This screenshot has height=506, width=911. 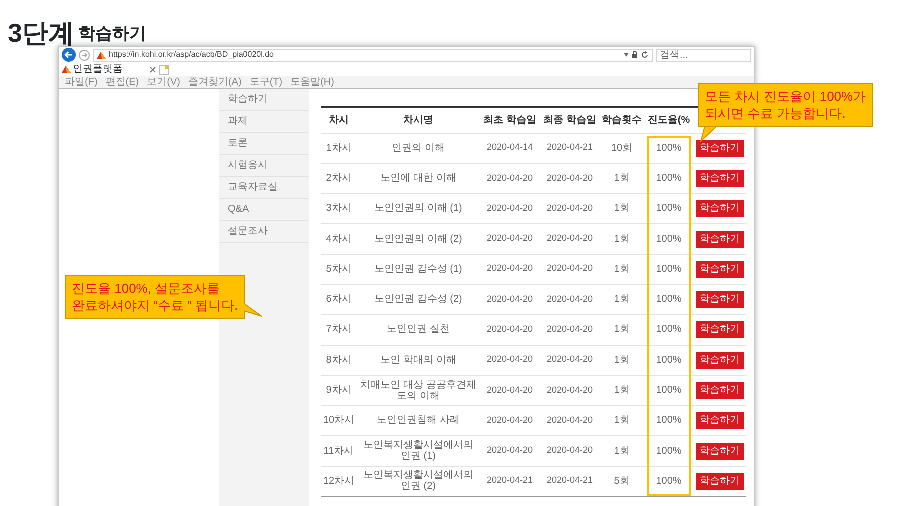 What do you see at coordinates (153, 69) in the screenshot?
I see `close-icon` at bounding box center [153, 69].